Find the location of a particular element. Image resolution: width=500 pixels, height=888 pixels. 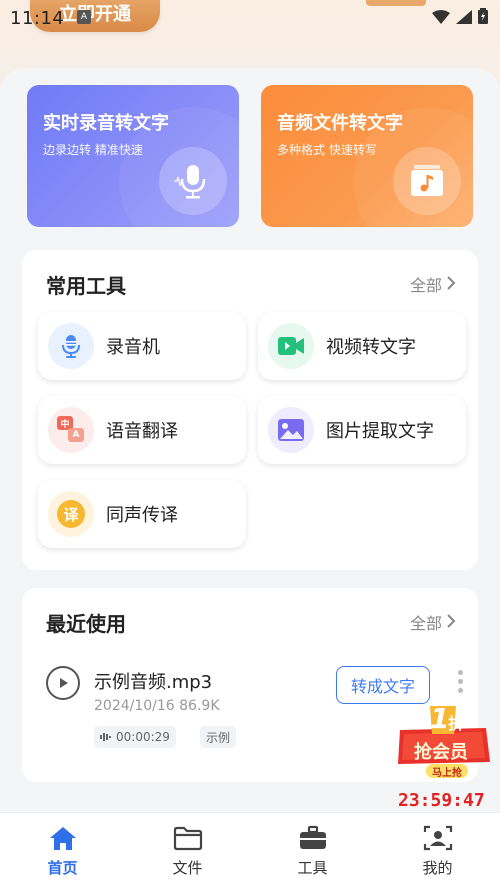

status-bar: 11:14 is located at coordinates (250, 18).